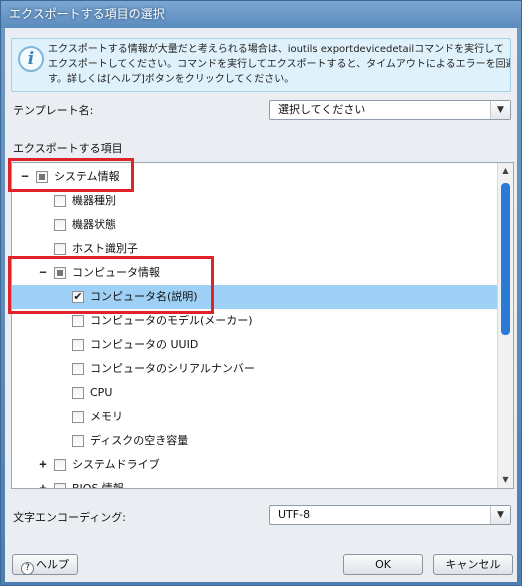  Describe the element at coordinates (255, 249) in the screenshot. I see `tree-item: ホスト識別子` at that location.